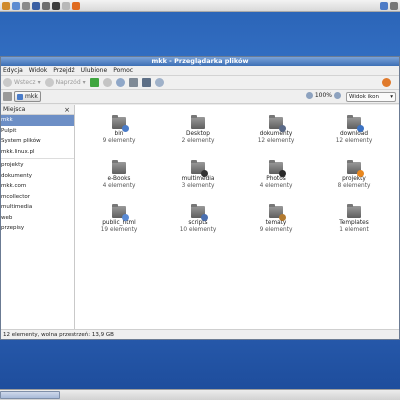 This screenshot has width=400, height=400. Describe the element at coordinates (354, 140) in the screenshot. I see `file-count: 12 elementy` at that location.